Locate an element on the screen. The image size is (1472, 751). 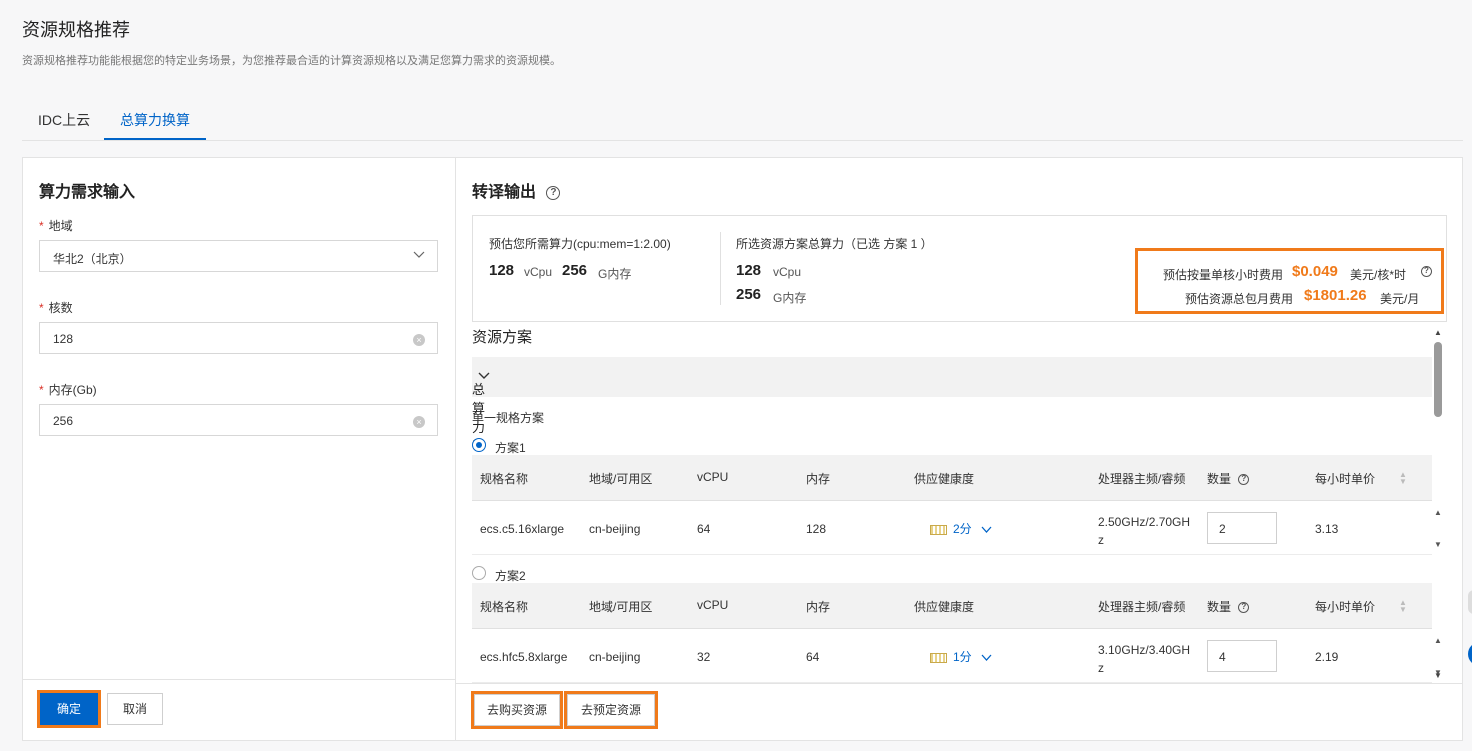
edge-scroll-handle is located at coordinates (1470, 602).